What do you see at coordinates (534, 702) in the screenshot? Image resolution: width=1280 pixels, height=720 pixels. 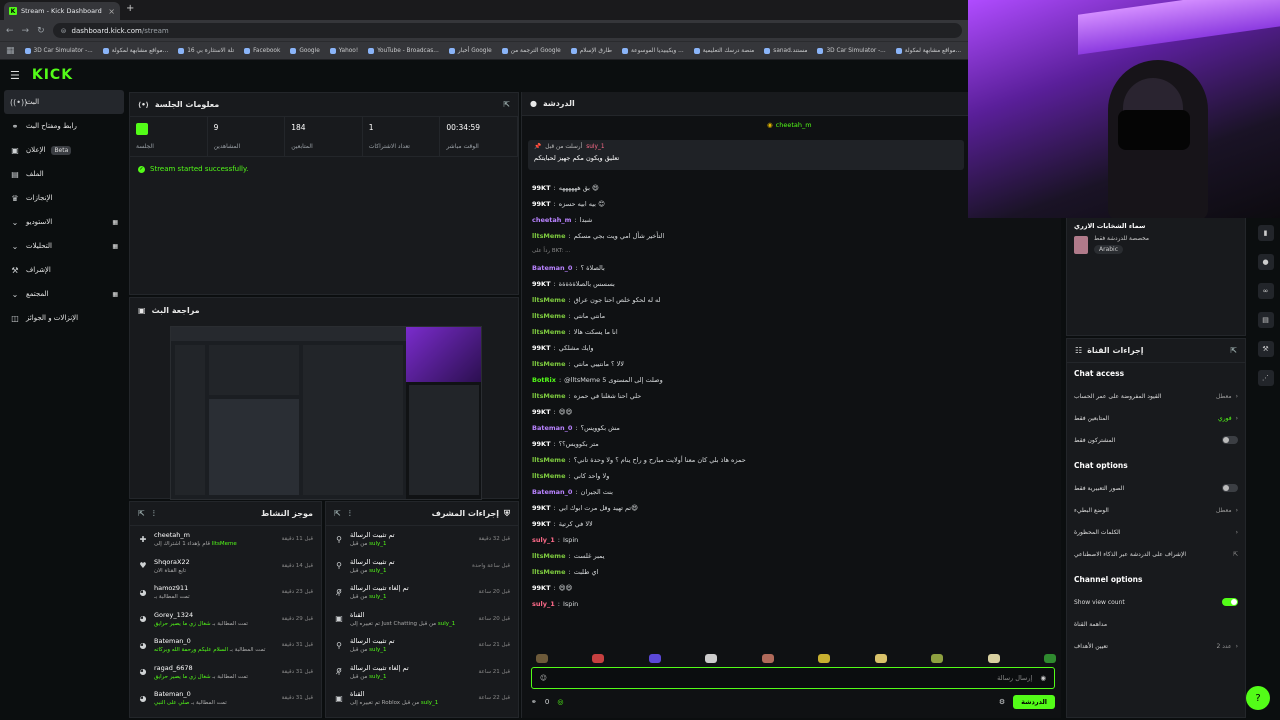 I see `link-icon: ⚭` at bounding box center [534, 702].